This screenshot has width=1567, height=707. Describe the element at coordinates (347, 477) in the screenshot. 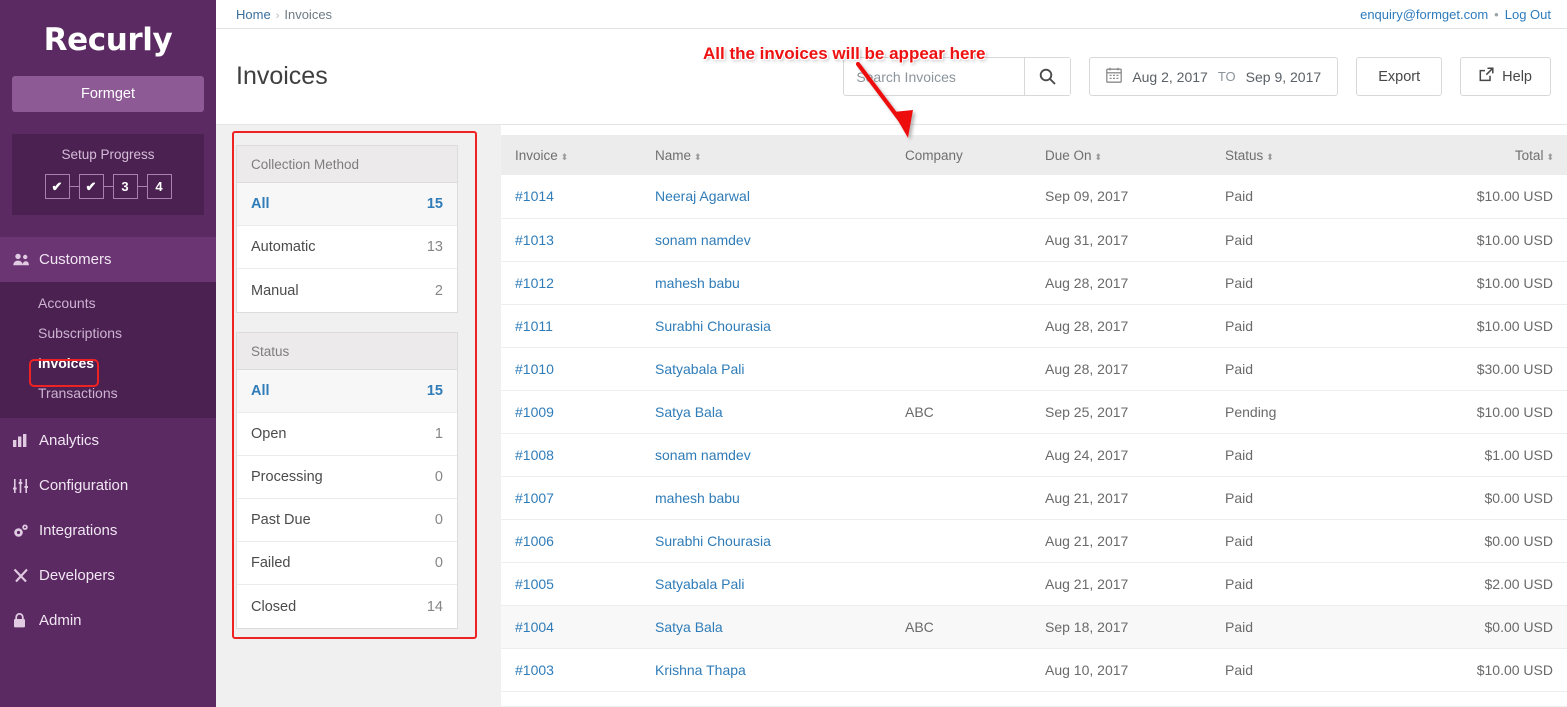

I see `filter-status-processing: Processing 0` at that location.